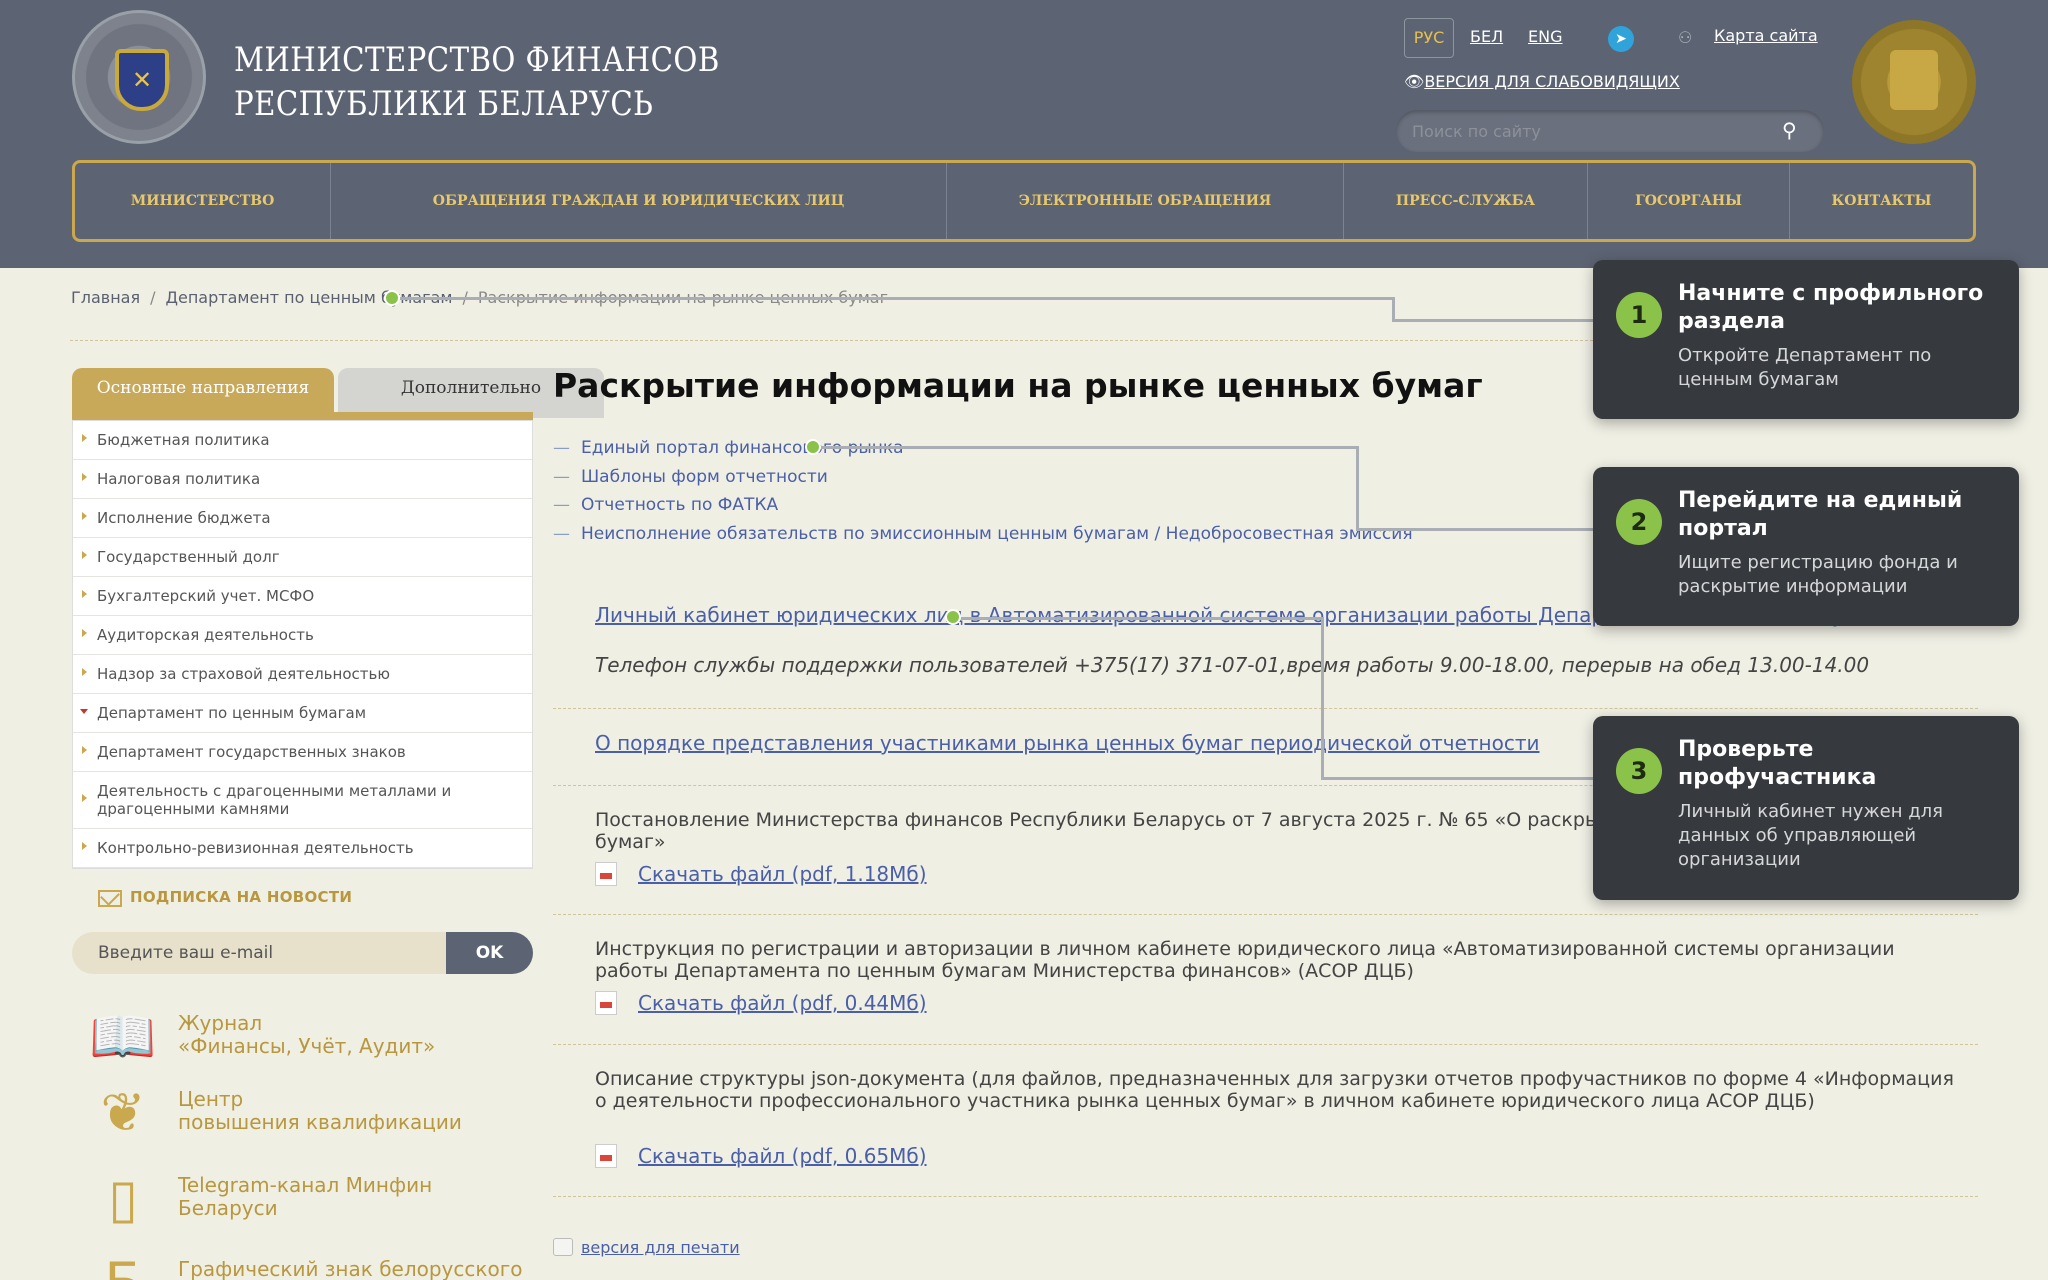  I want to click on sidebar-item-insurance: Надзор за страховой деятельностью, so click(302, 674).